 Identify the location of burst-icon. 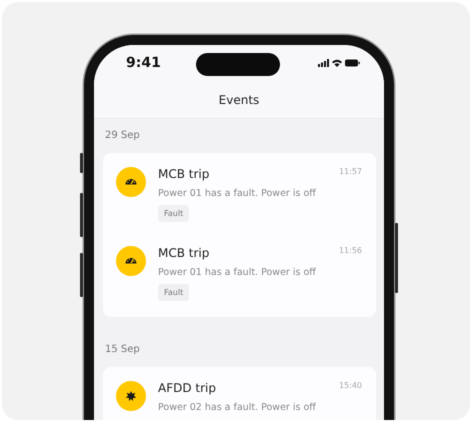
(131, 396).